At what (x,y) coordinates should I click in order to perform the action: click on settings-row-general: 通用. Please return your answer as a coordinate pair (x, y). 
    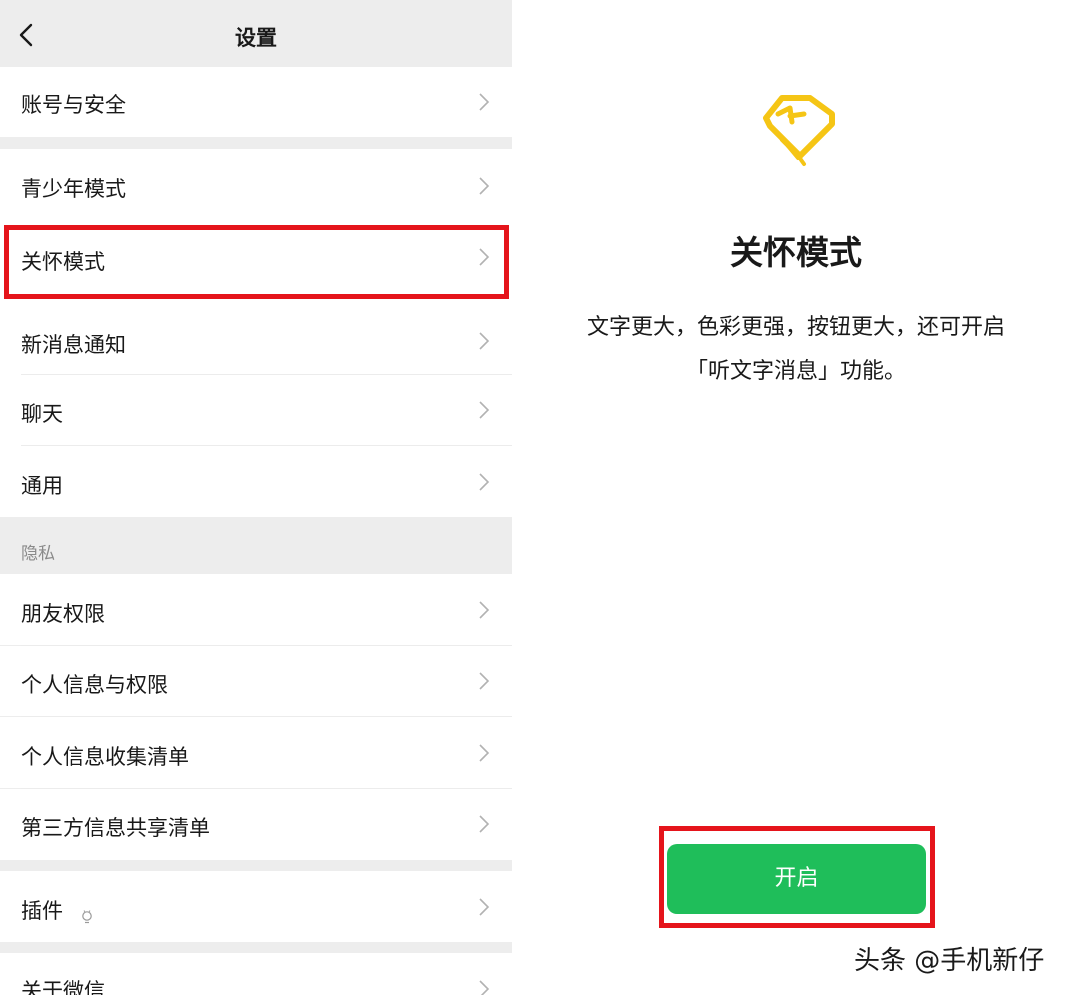
    Looking at the image, I should click on (256, 481).